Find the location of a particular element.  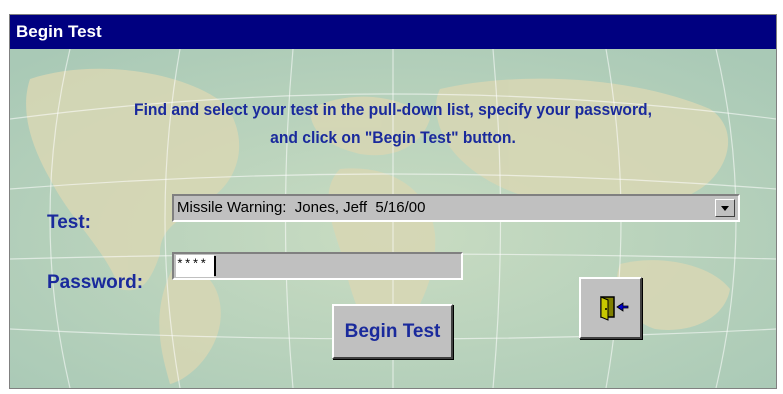

password-field: **** is located at coordinates (317, 266).